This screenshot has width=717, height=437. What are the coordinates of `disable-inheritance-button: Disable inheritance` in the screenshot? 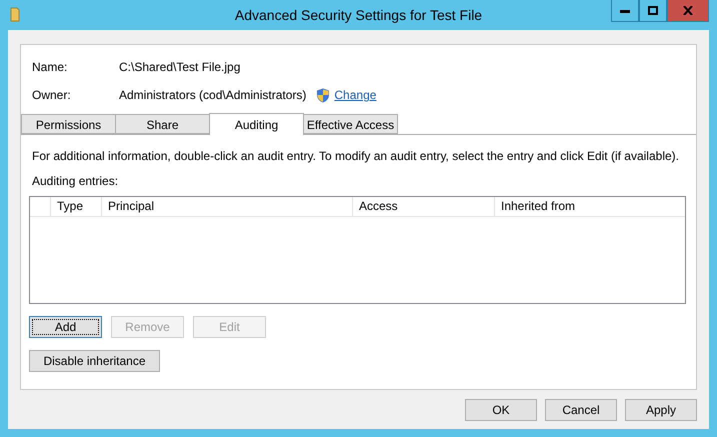 It's located at (94, 361).